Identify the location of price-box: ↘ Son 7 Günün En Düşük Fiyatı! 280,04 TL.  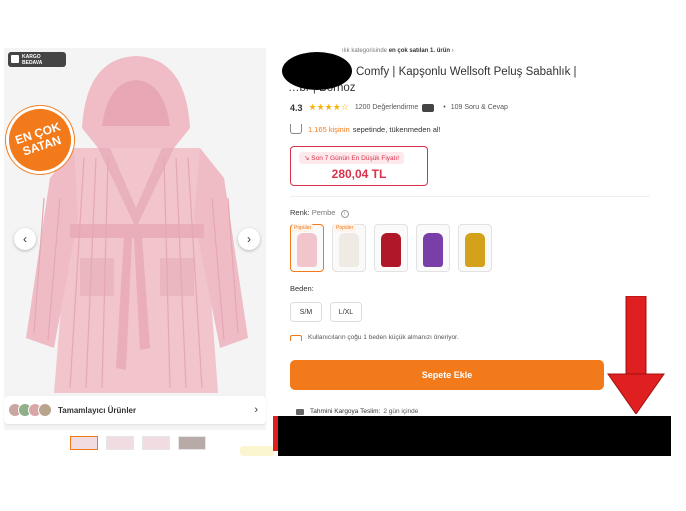
(359, 166).